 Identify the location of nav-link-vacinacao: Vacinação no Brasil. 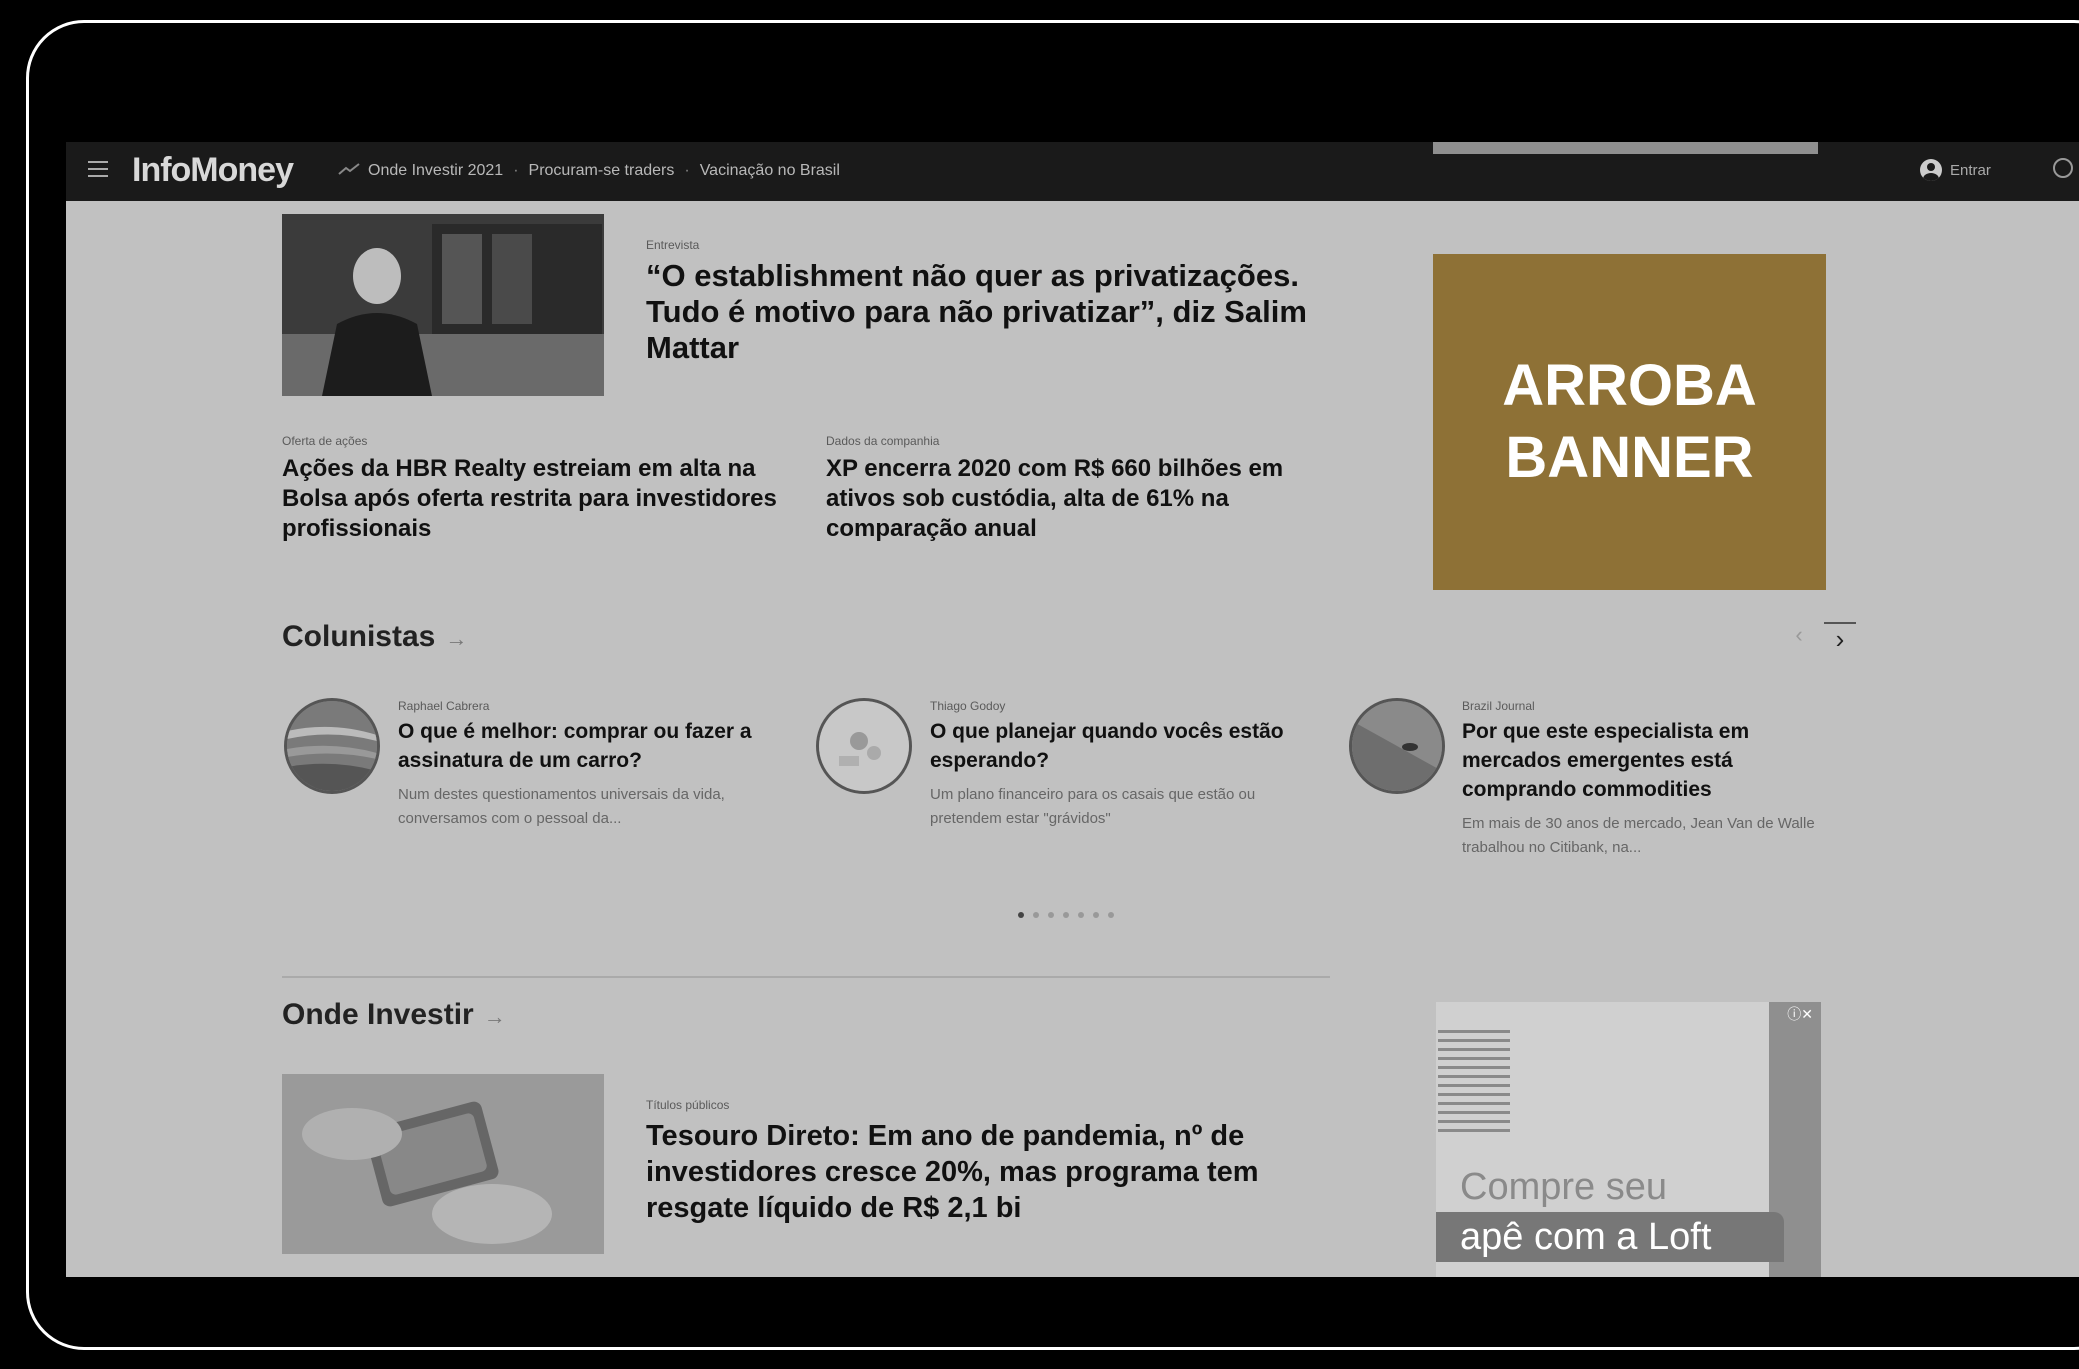
(770, 171).